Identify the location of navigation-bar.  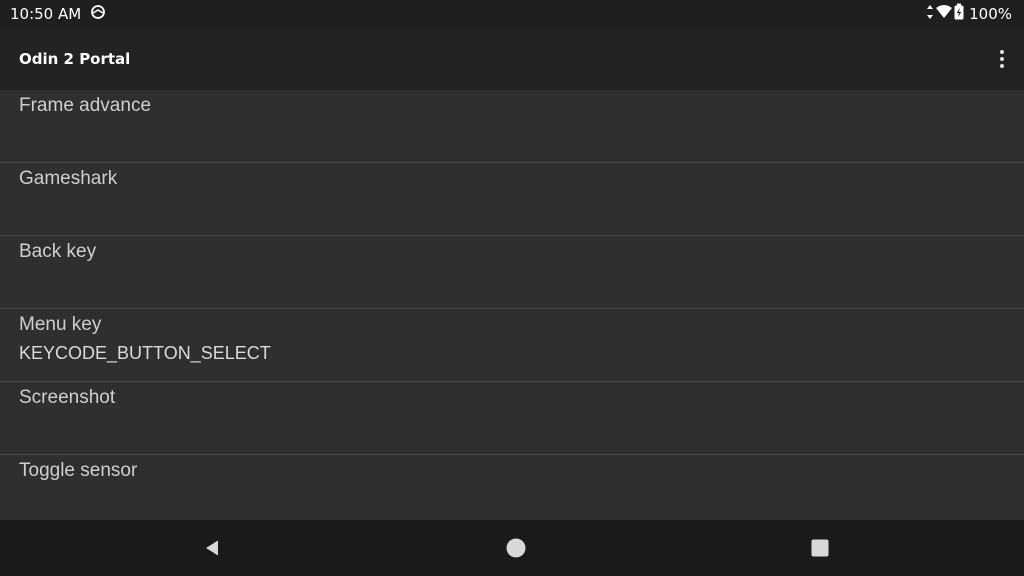
(512, 548).